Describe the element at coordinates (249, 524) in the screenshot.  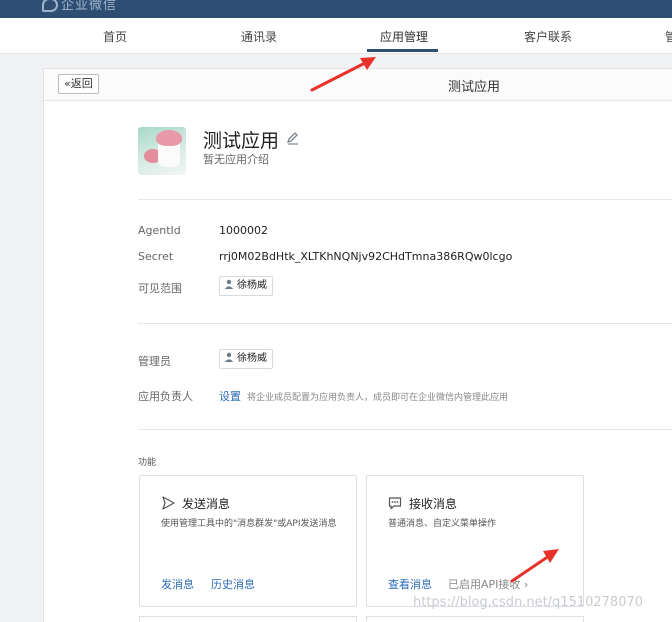
I see `card-description: 使用管理工具中的"消息群发"或API发送消息` at that location.